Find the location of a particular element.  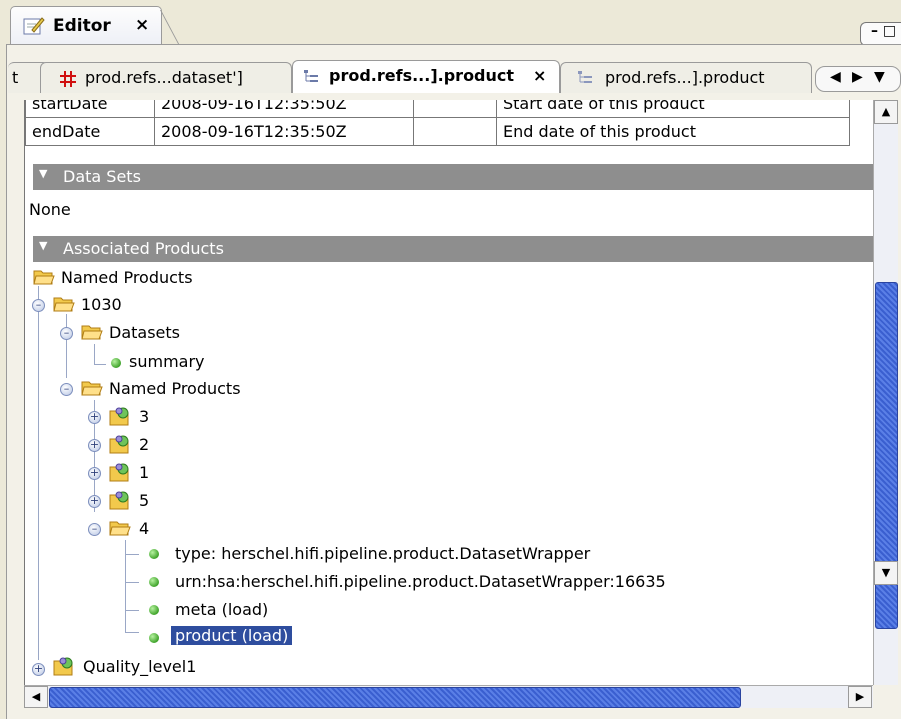

associated-products-section-header: ▼ Associated Products is located at coordinates (453, 249).